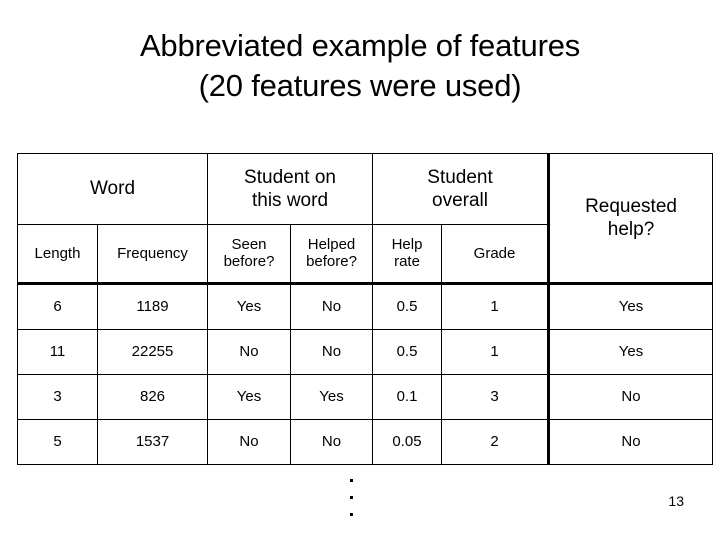 This screenshot has height=540, width=720. What do you see at coordinates (57, 306) in the screenshot?
I see `cell-length: 6` at bounding box center [57, 306].